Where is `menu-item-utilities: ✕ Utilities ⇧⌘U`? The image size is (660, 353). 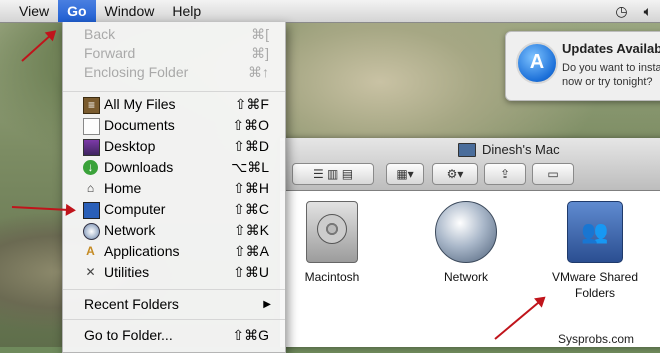
menu-item-utilities: ✕ Utilities ⇧⌘U is located at coordinates (174, 272).